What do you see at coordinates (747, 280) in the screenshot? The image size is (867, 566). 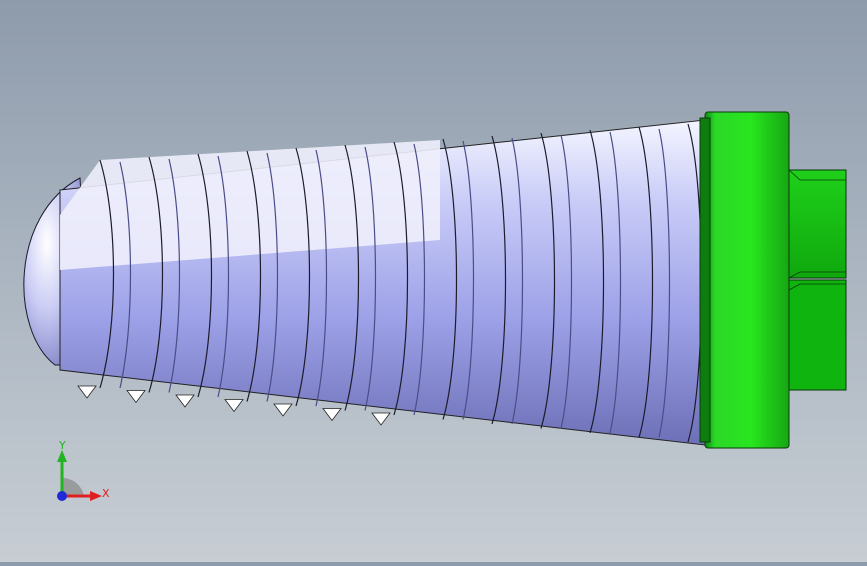 I see `screw-head-flange` at bounding box center [747, 280].